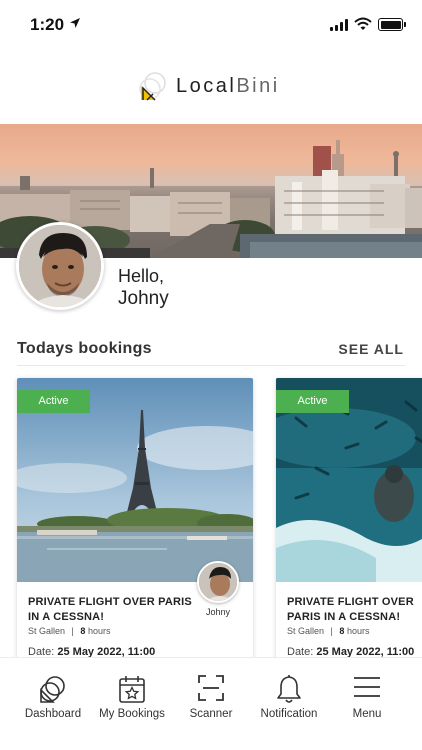 This screenshot has width=422, height=750. I want to click on app-logo: LocalBini, so click(209, 86).